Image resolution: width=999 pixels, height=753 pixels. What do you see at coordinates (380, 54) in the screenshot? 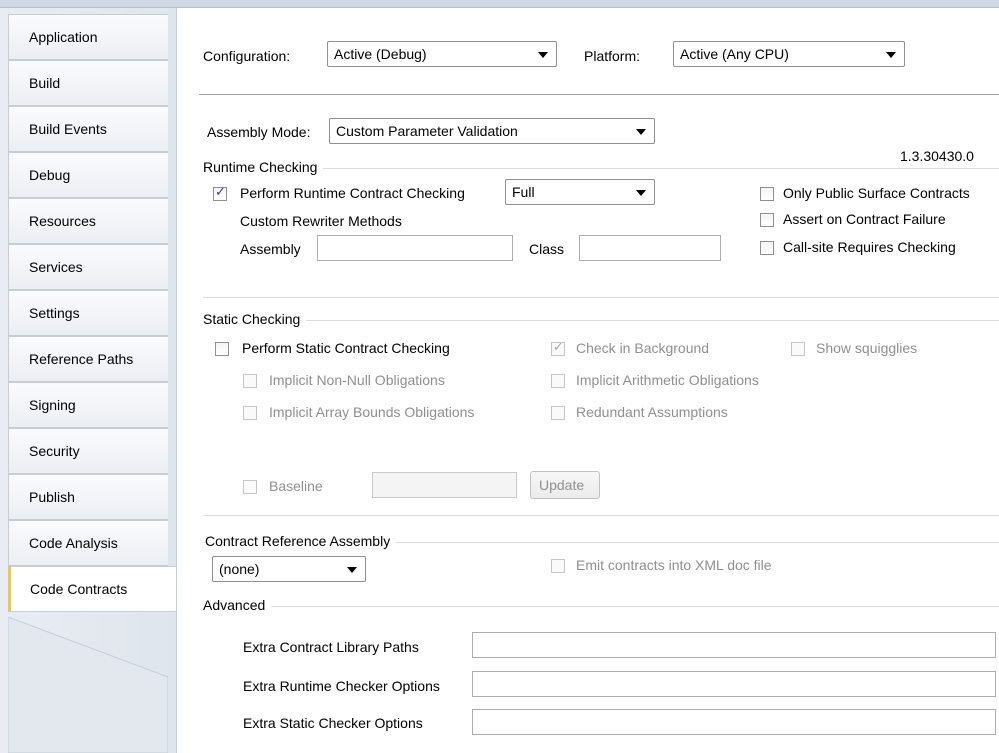
I see `configuration-value: Active (Debug)` at bounding box center [380, 54].